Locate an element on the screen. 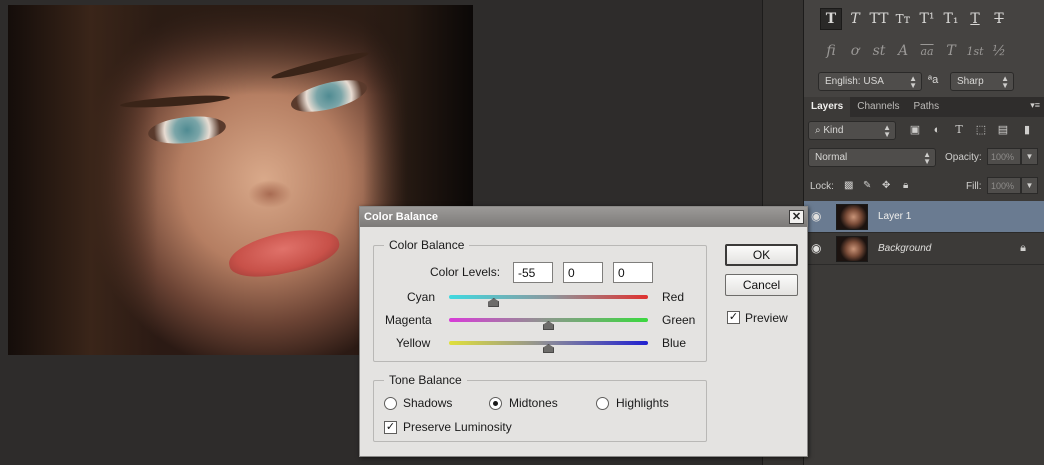 This screenshot has width=1044, height=465. tab-channels: Channels is located at coordinates (878, 107).